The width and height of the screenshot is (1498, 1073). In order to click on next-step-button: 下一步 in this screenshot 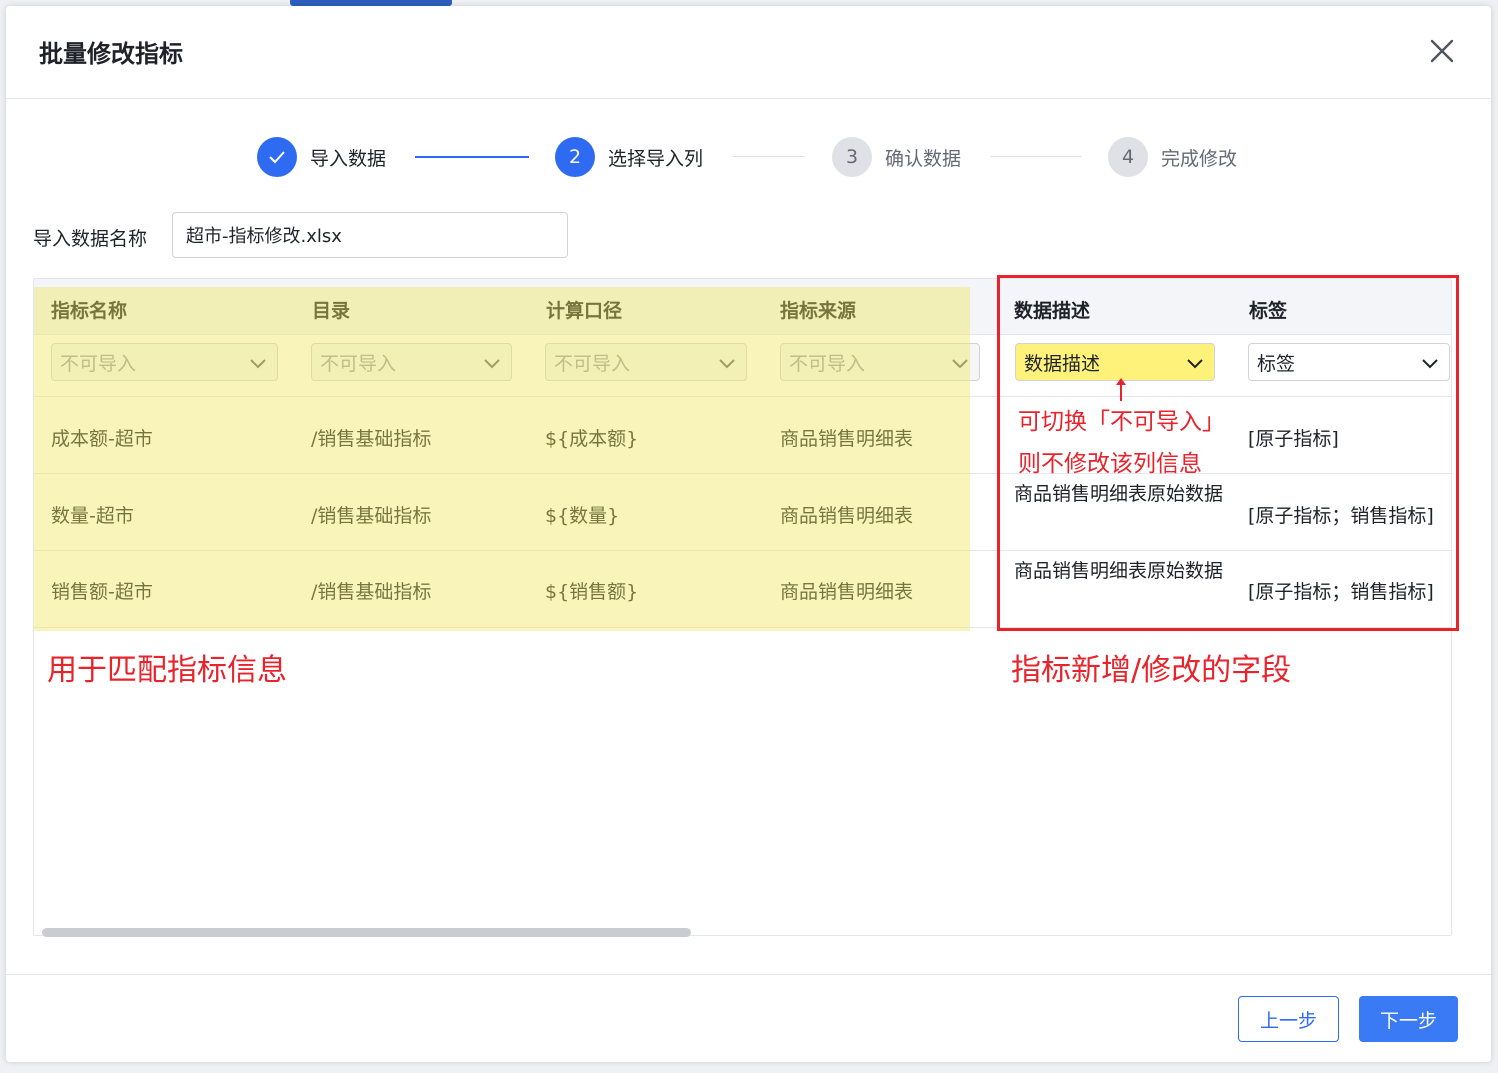, I will do `click(1408, 1019)`.